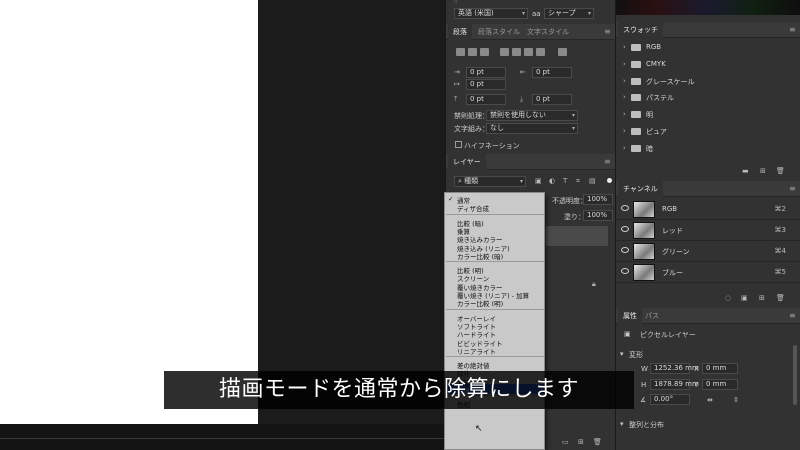  What do you see at coordinates (499, 32) in the screenshot?
I see `tab-paragraph-style: 段落スタイル` at bounding box center [499, 32].